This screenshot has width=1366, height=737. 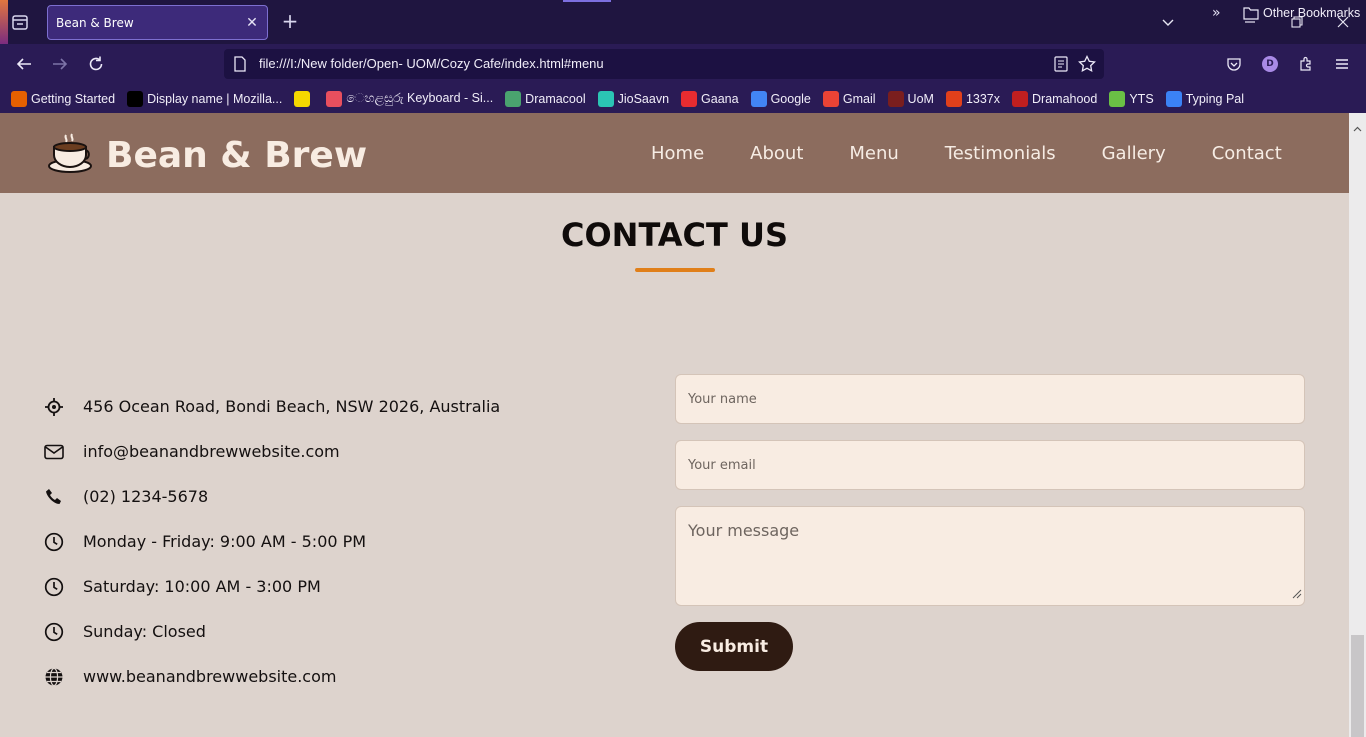 I want to click on bookmark-label: 1337x, so click(x=983, y=98).